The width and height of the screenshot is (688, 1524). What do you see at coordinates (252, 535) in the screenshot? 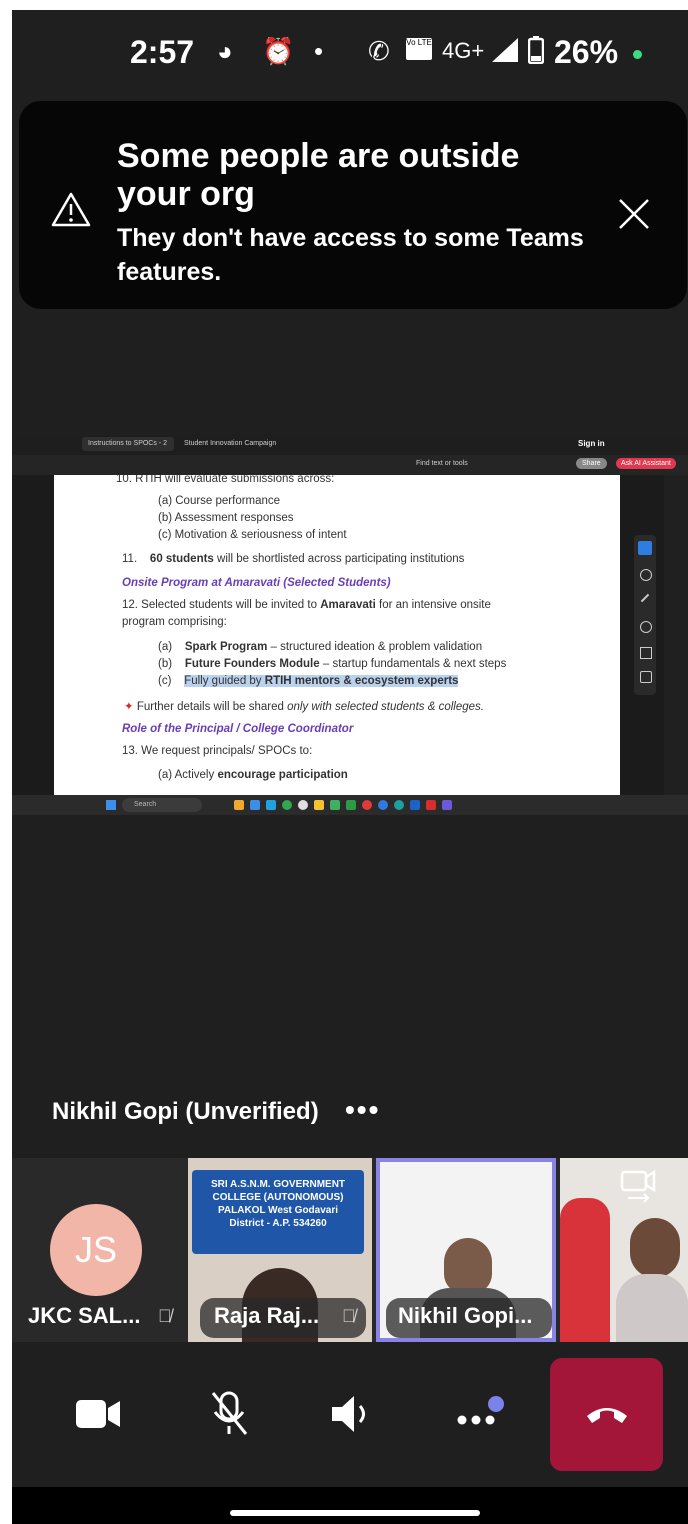
I see `doc-line: (c) Motivation & seriousness of intent` at bounding box center [252, 535].